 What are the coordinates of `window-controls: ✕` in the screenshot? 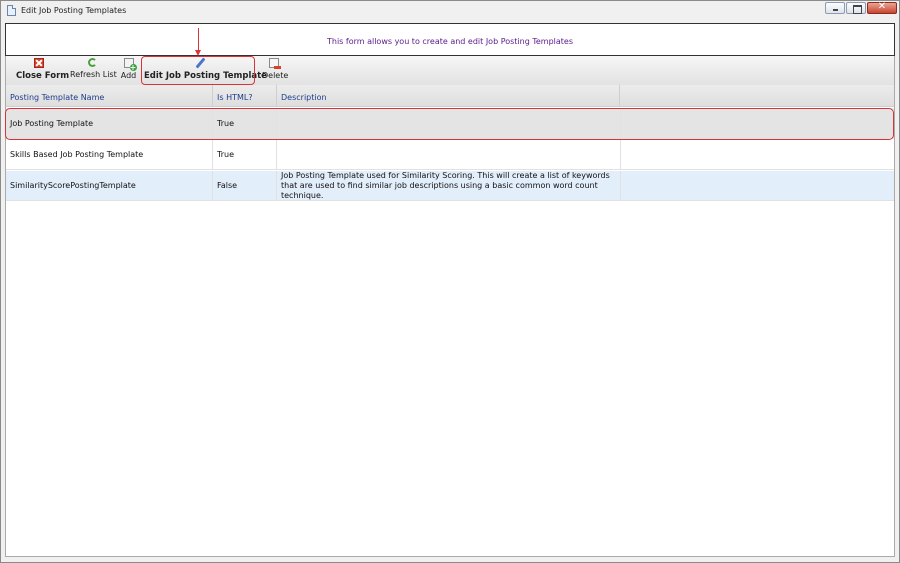 It's located at (860, 7).